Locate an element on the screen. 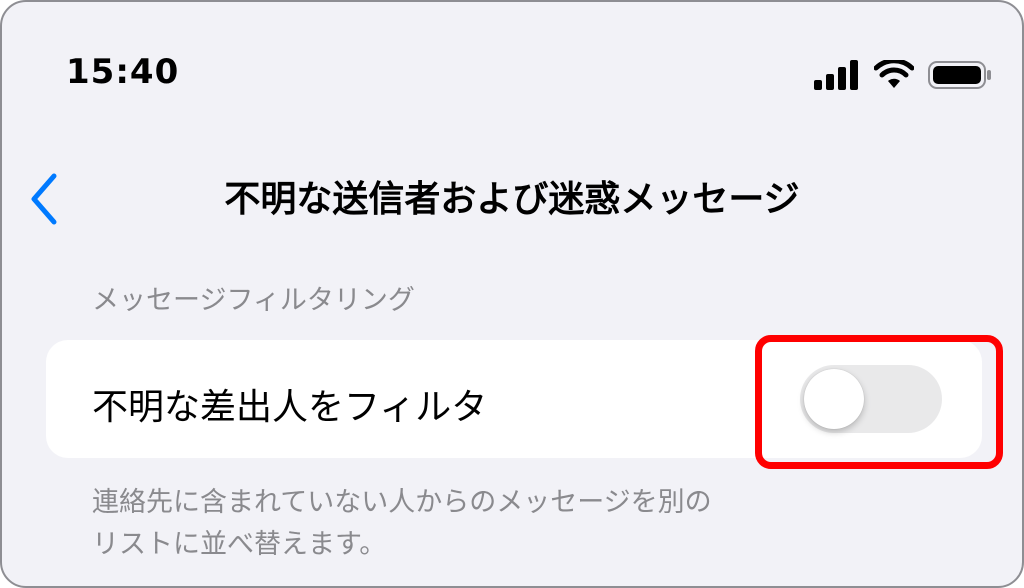 The width and height of the screenshot is (1024, 588). wifi-icon is located at coordinates (894, 74).